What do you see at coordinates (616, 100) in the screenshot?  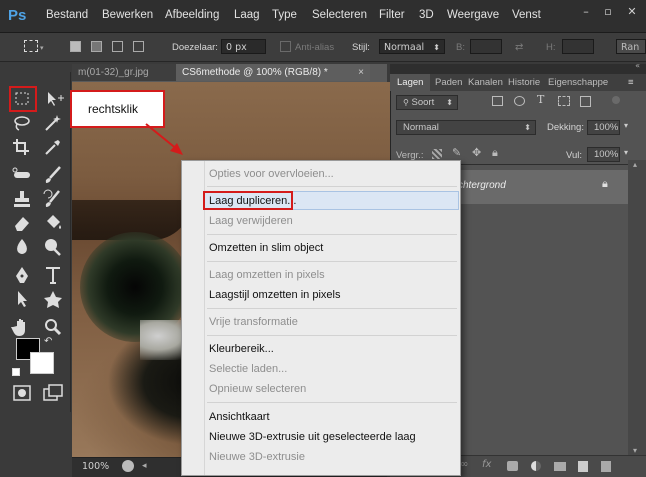 I see `filter-toggle-icon` at bounding box center [616, 100].